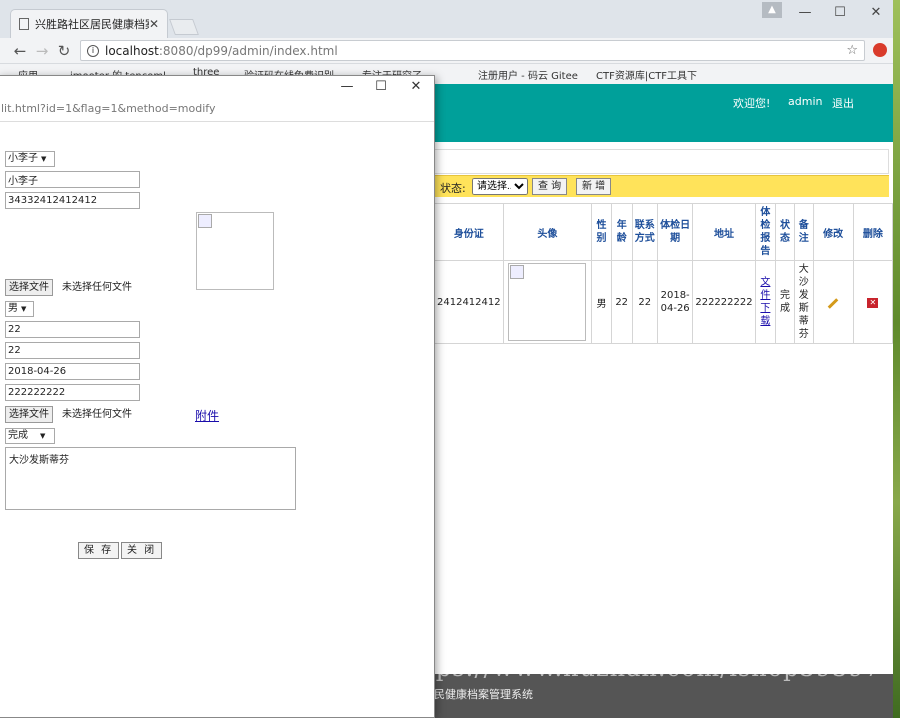 This screenshot has width=900, height=718. I want to click on forward-icon: →, so click(42, 51).